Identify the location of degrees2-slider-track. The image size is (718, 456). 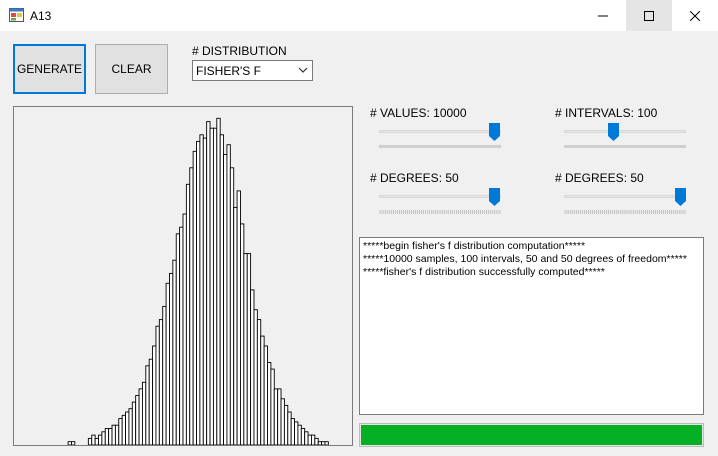
(625, 196).